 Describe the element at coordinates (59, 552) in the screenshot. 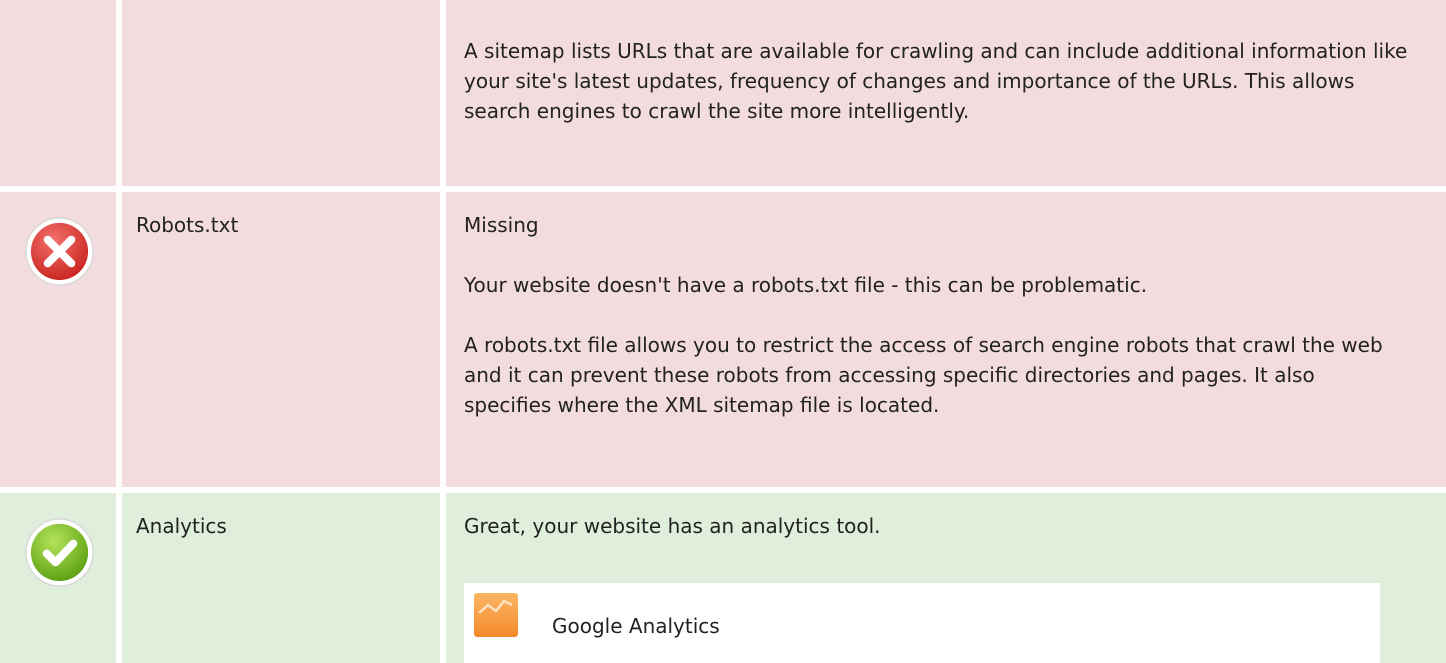

I see `success-check-icon` at that location.